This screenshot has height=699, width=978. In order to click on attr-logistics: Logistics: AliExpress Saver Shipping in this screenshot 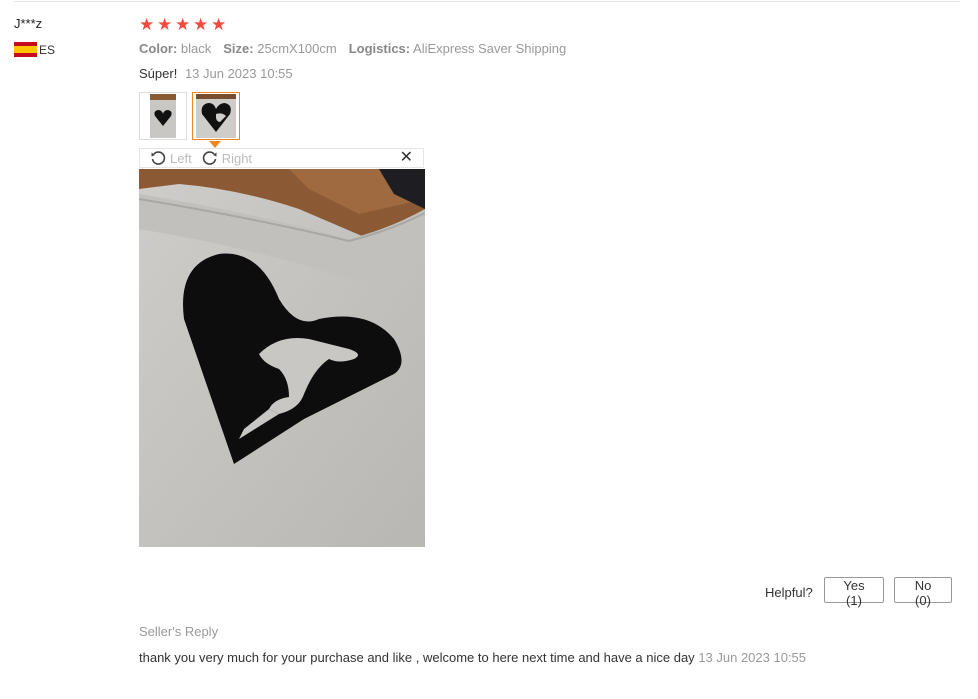, I will do `click(457, 48)`.